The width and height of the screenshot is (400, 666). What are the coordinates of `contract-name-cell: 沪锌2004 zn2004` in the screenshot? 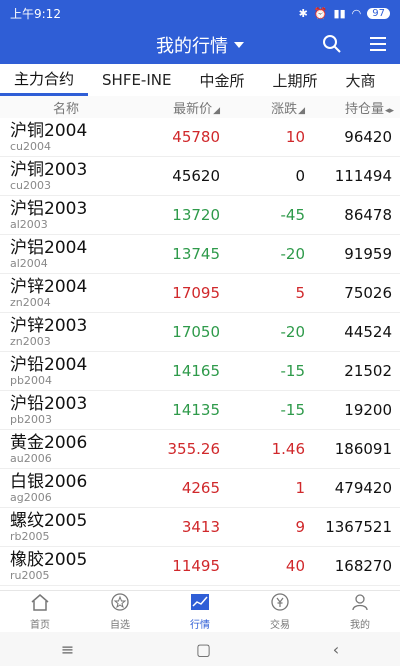 It's located at (60, 293).